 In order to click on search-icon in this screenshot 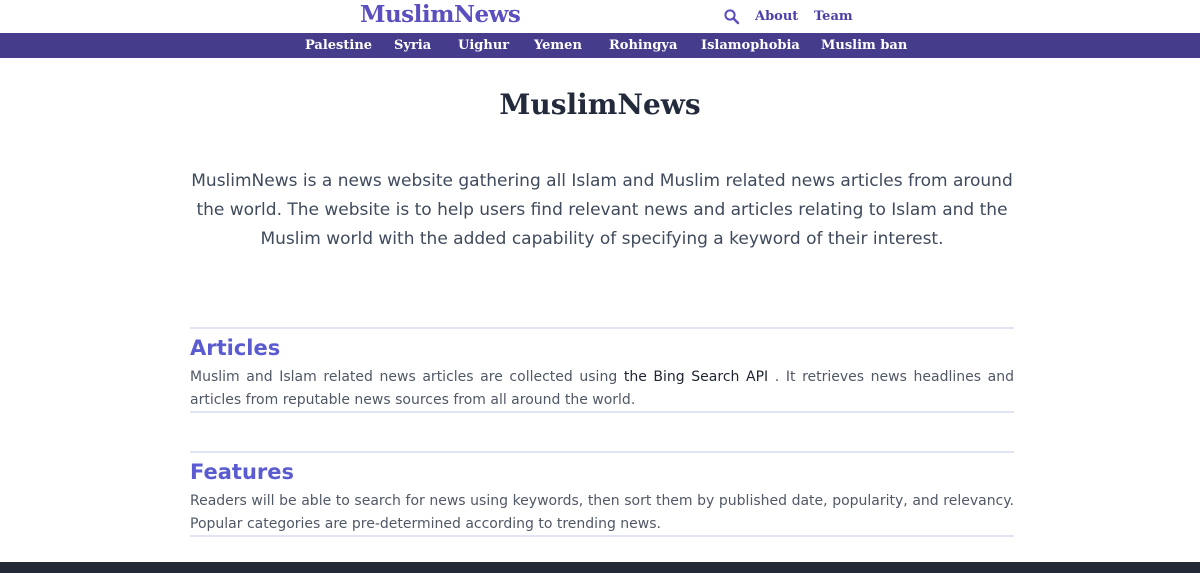, I will do `click(732, 17)`.